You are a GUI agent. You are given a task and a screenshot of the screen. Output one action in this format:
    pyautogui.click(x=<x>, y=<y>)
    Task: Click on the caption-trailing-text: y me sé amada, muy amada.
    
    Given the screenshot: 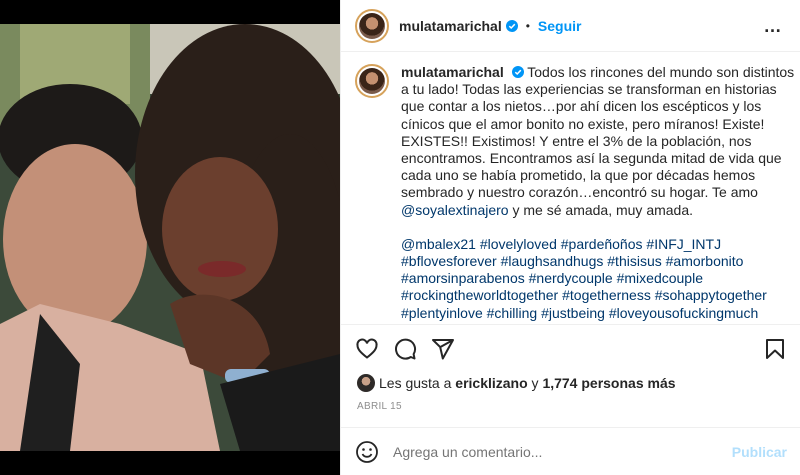 What is the action you would take?
    pyautogui.click(x=601, y=209)
    